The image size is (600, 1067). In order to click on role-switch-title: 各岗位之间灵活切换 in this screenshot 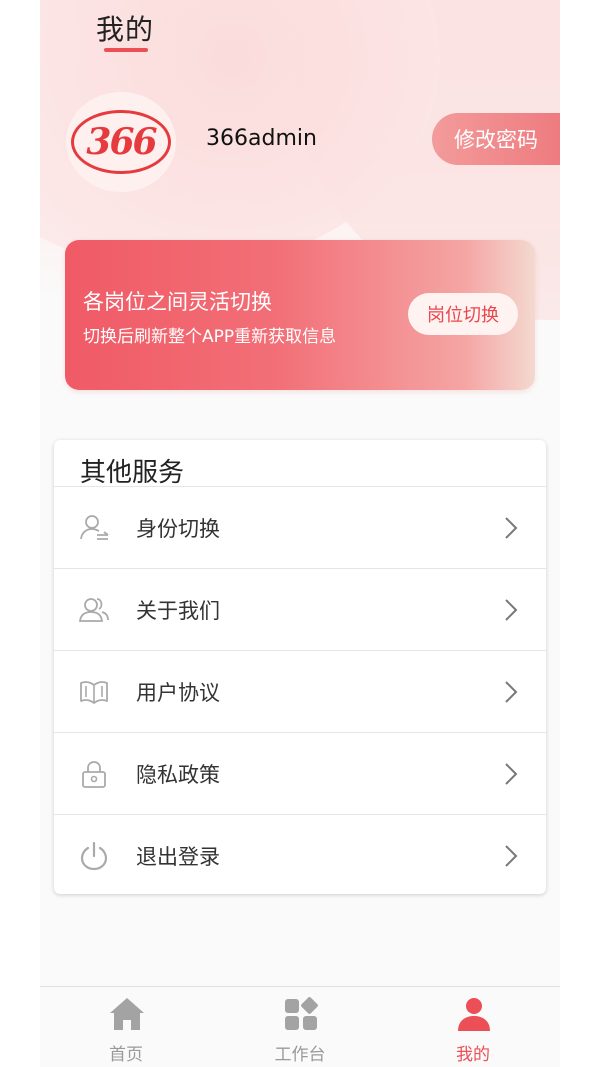, I will do `click(177, 302)`.